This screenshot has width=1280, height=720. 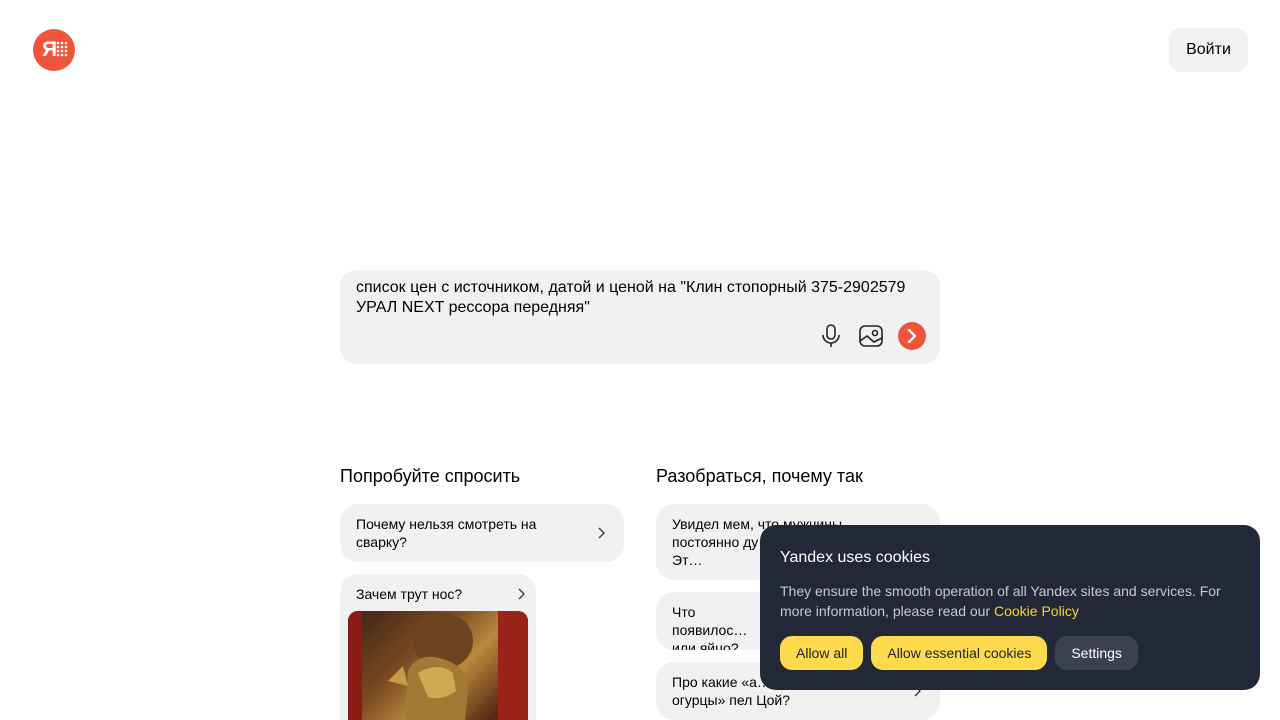 I want to click on suggestion-label: Почему нельзя смотреть на сварку?, so click(x=446, y=533).